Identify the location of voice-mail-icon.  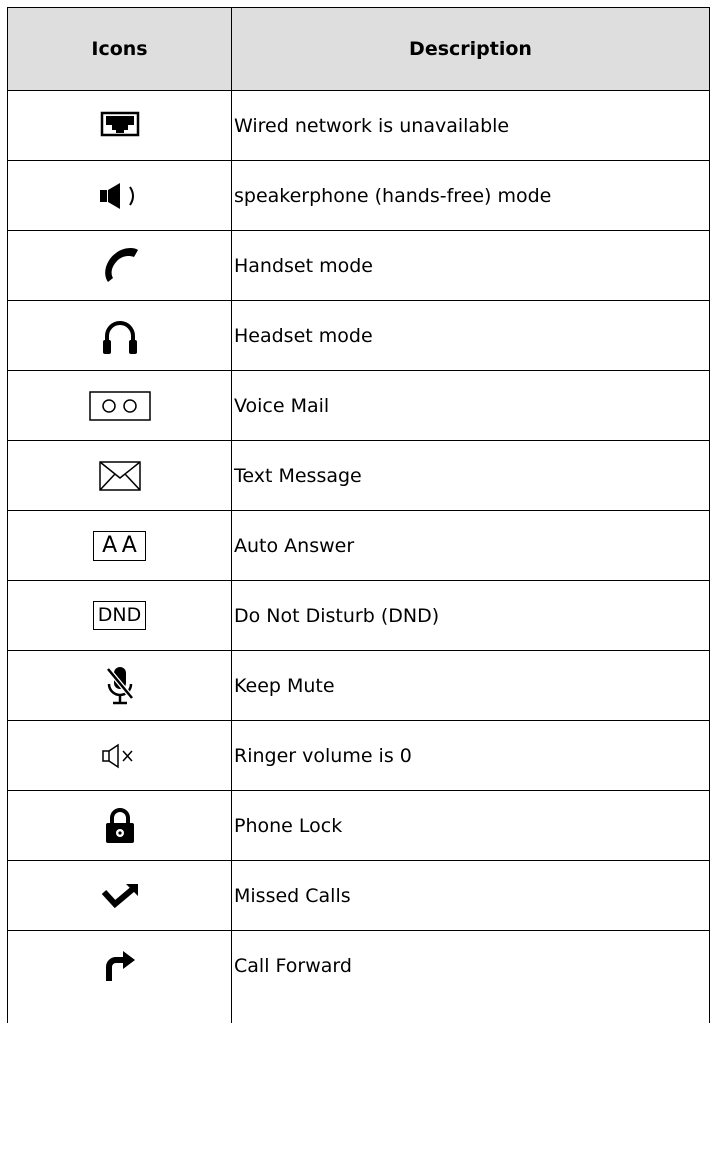
(119, 405).